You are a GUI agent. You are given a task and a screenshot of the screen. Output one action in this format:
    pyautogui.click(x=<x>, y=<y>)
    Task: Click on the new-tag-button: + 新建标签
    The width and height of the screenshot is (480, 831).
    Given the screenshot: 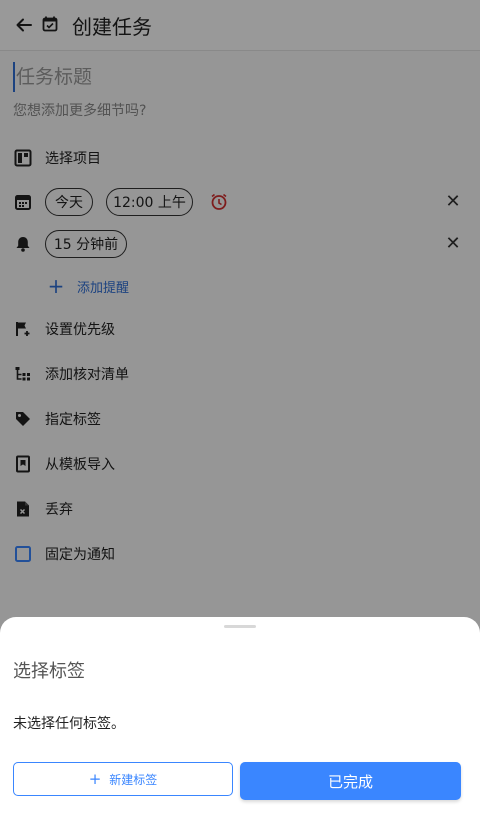 What is the action you would take?
    pyautogui.click(x=123, y=779)
    